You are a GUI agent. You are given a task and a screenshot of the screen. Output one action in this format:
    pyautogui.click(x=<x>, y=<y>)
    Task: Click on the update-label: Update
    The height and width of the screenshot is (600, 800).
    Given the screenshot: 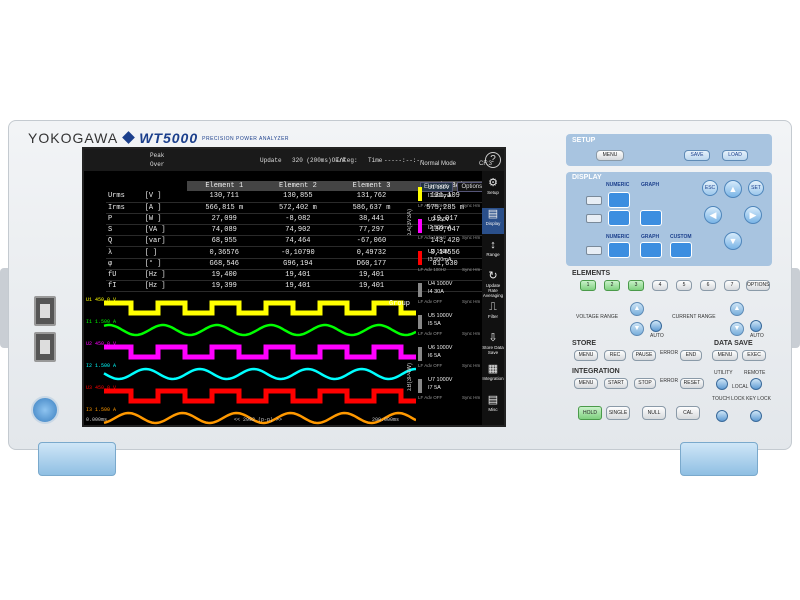 What is the action you would take?
    pyautogui.click(x=271, y=160)
    